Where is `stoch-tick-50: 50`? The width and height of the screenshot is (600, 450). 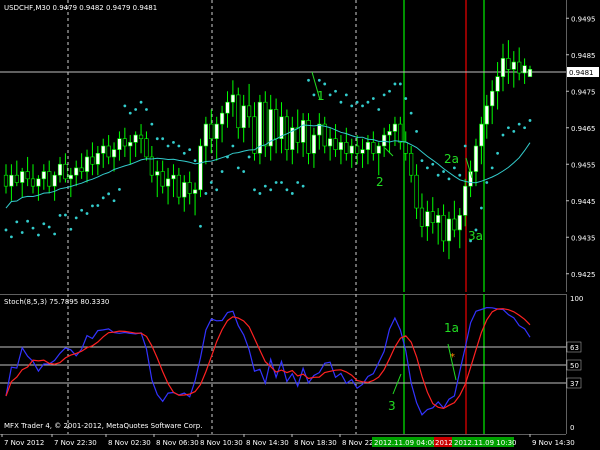 stoch-tick-50: 50 is located at coordinates (574, 366).